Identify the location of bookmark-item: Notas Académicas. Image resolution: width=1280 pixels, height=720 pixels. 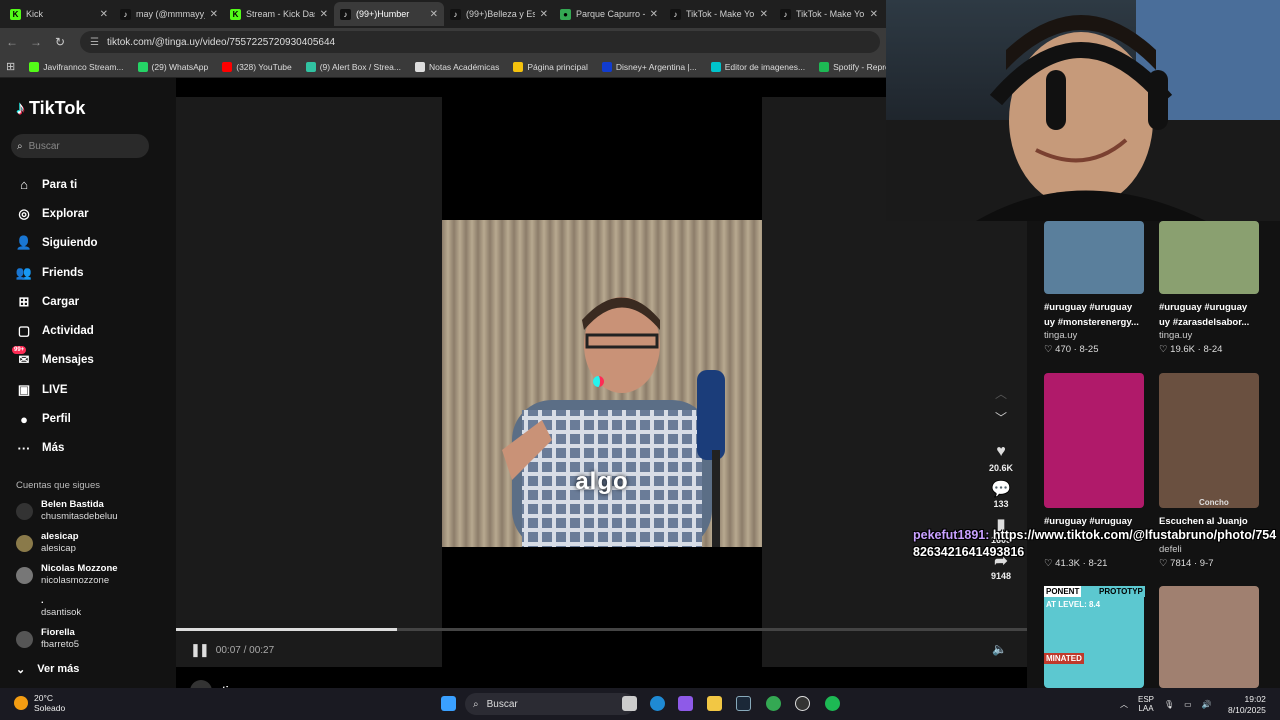
(456, 66).